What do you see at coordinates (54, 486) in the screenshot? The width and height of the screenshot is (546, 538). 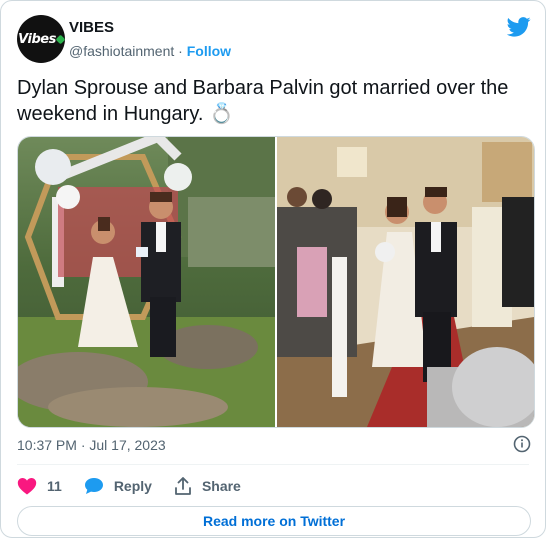 I see `likes-count: 11` at bounding box center [54, 486].